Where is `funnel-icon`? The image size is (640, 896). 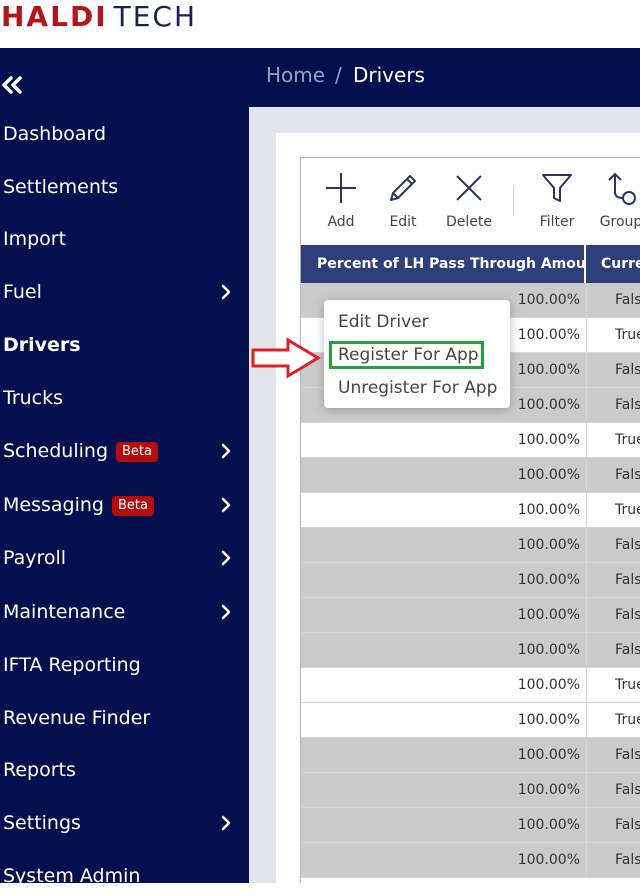
funnel-icon is located at coordinates (557, 188).